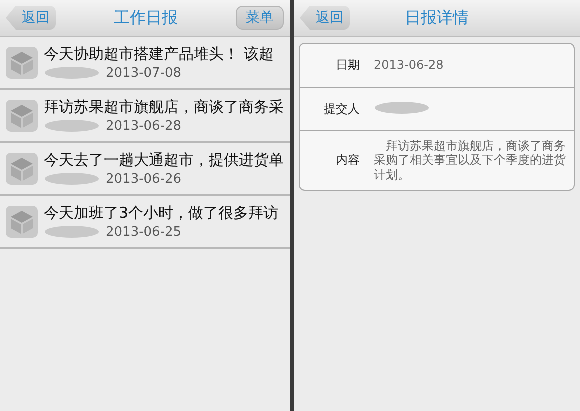  What do you see at coordinates (144, 126) in the screenshot?
I see `report-date: 2013-06-28` at bounding box center [144, 126].